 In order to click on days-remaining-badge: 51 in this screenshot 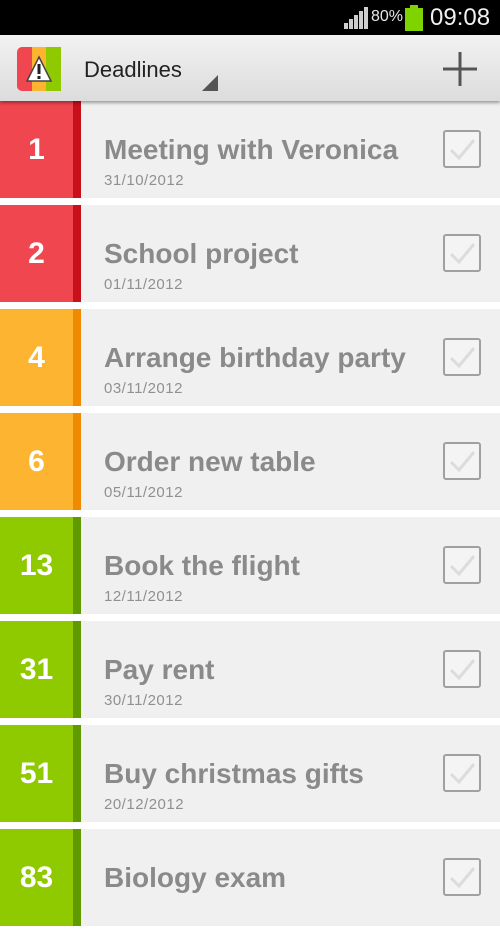, I will do `click(36, 773)`.